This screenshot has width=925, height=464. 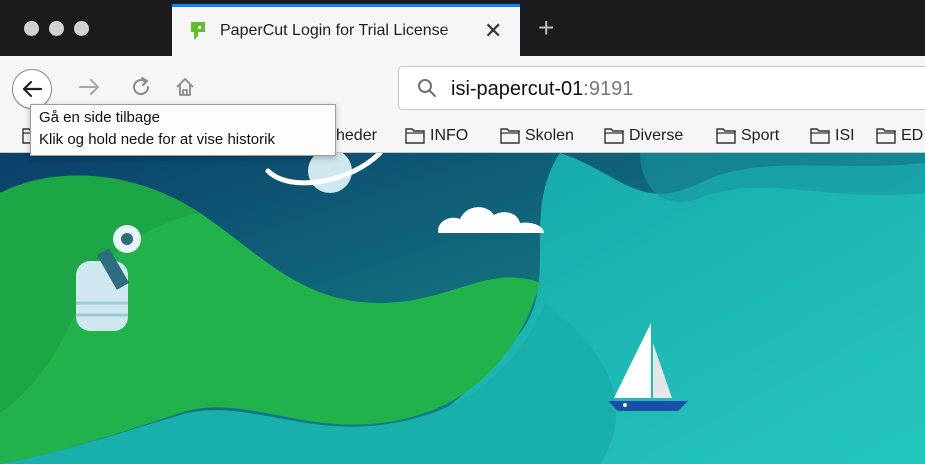 What do you see at coordinates (141, 87) in the screenshot?
I see `reload-icon` at bounding box center [141, 87].